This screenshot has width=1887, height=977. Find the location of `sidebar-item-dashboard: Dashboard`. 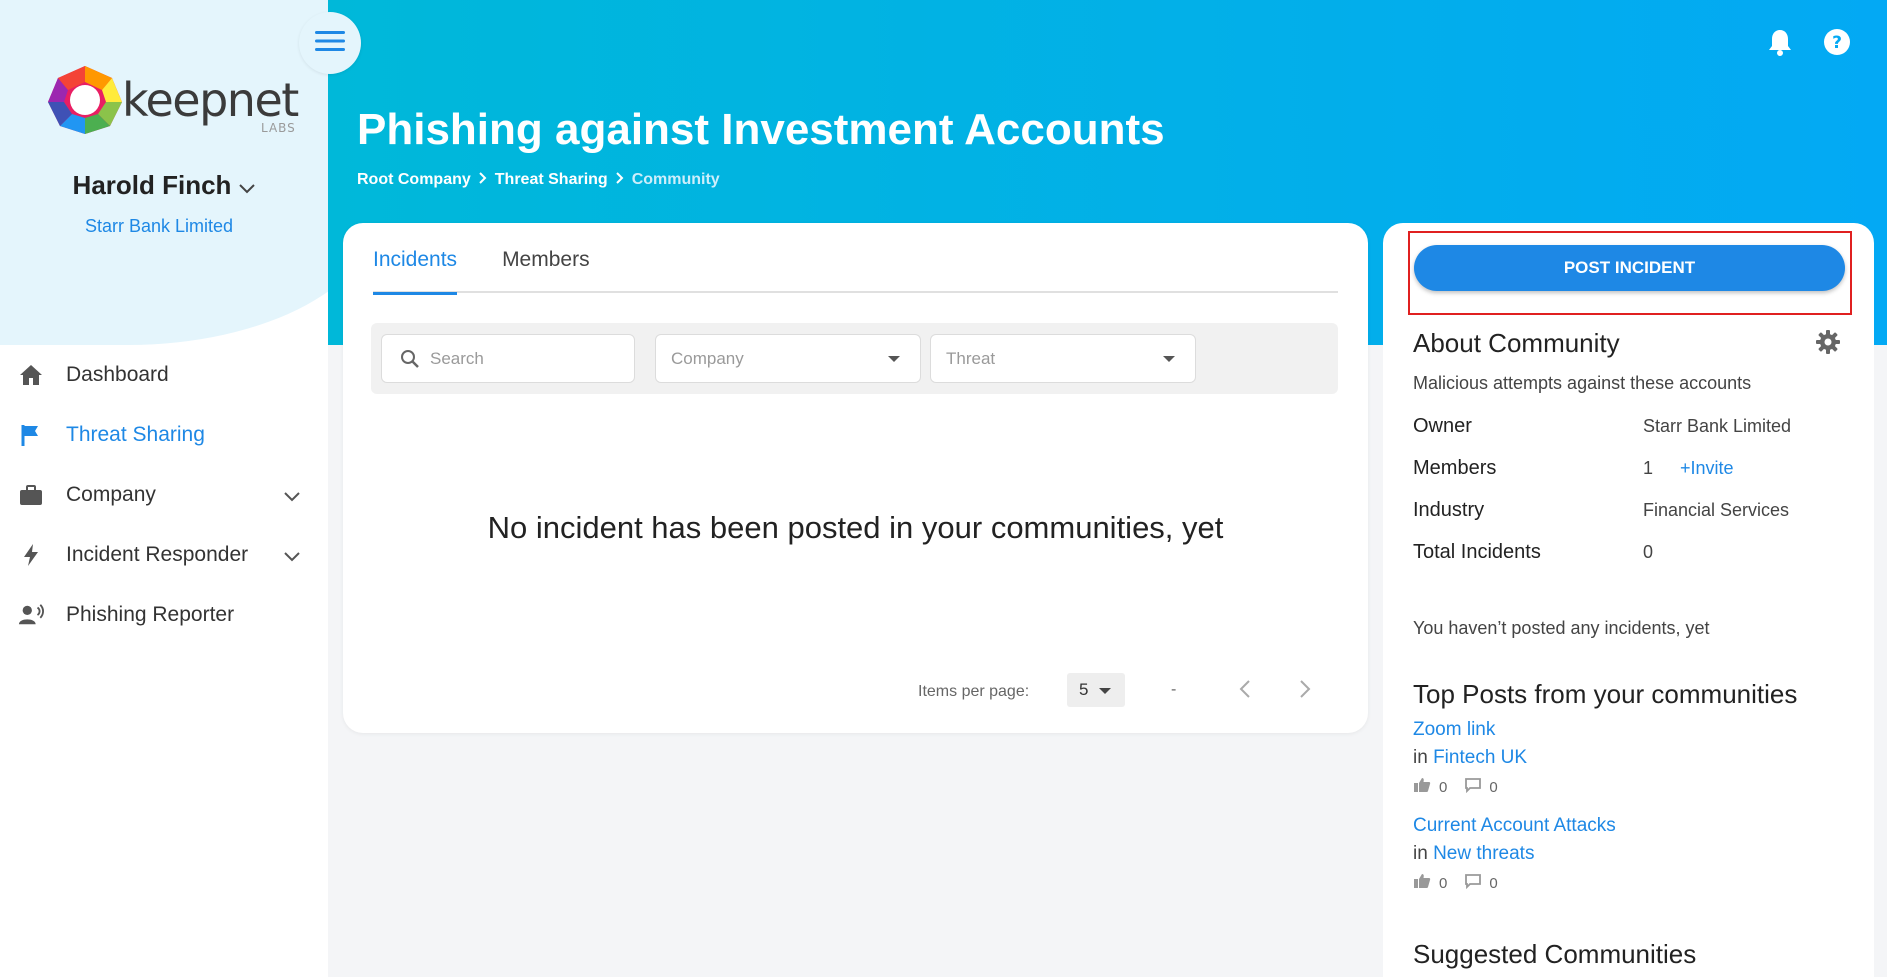

sidebar-item-dashboard: Dashboard is located at coordinates (164, 375).